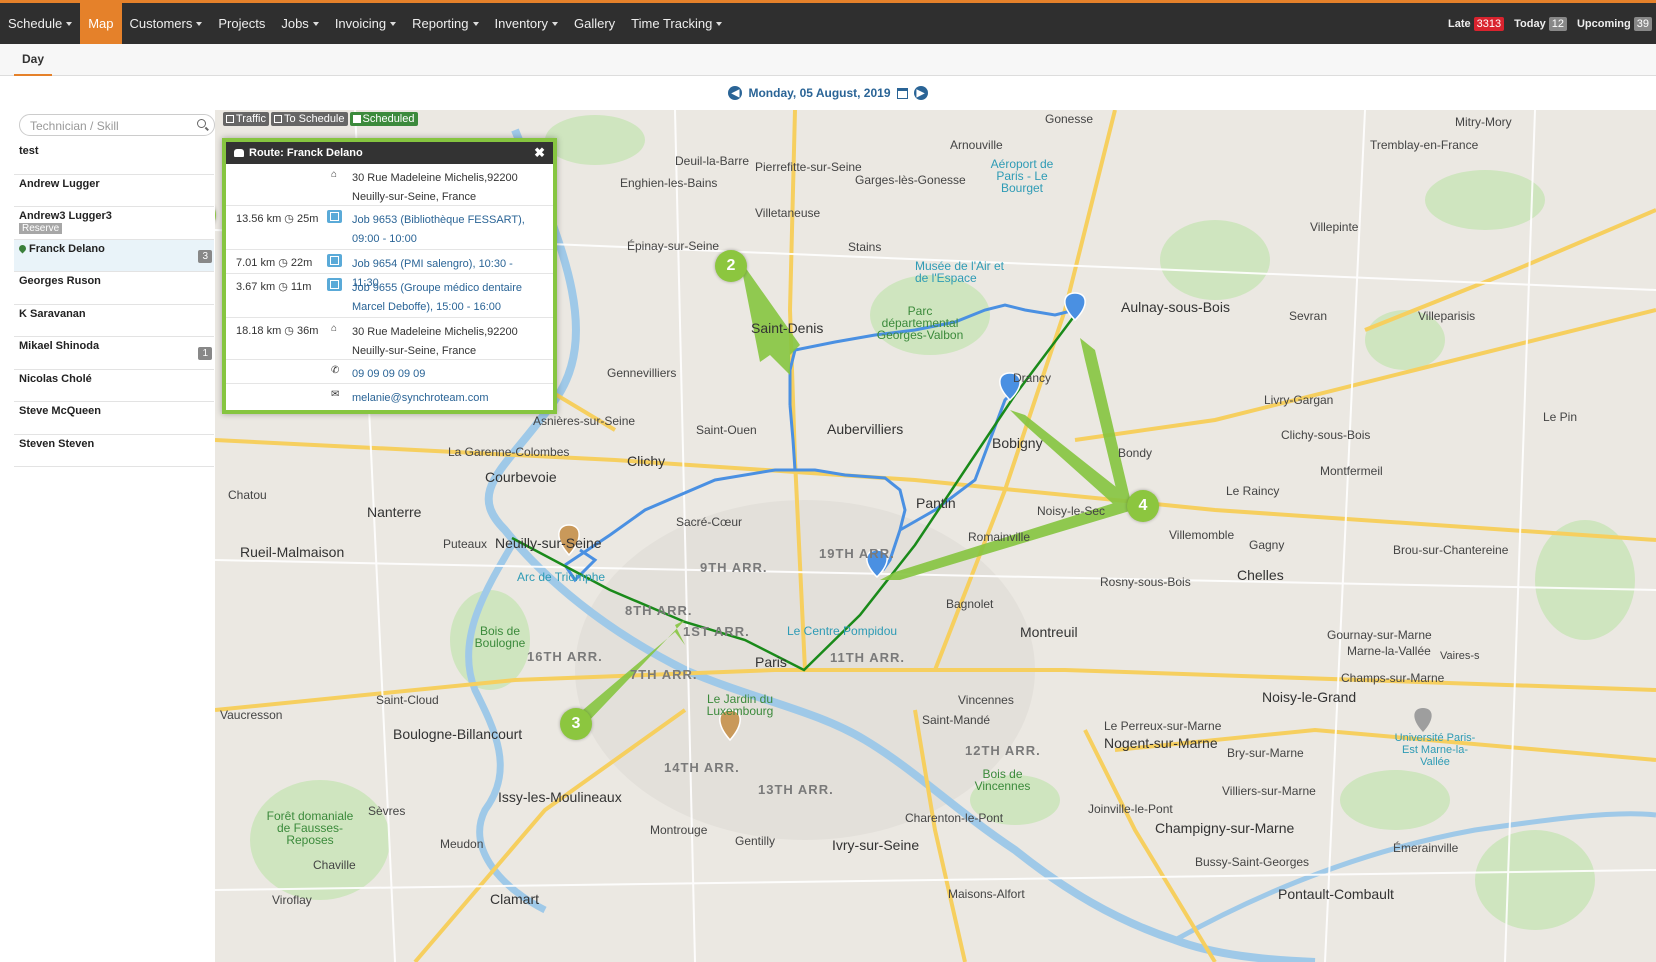 The width and height of the screenshot is (1656, 962). Describe the element at coordinates (384, 239) in the screenshot. I see `job-link-text: 09:00 - 10:00` at that location.